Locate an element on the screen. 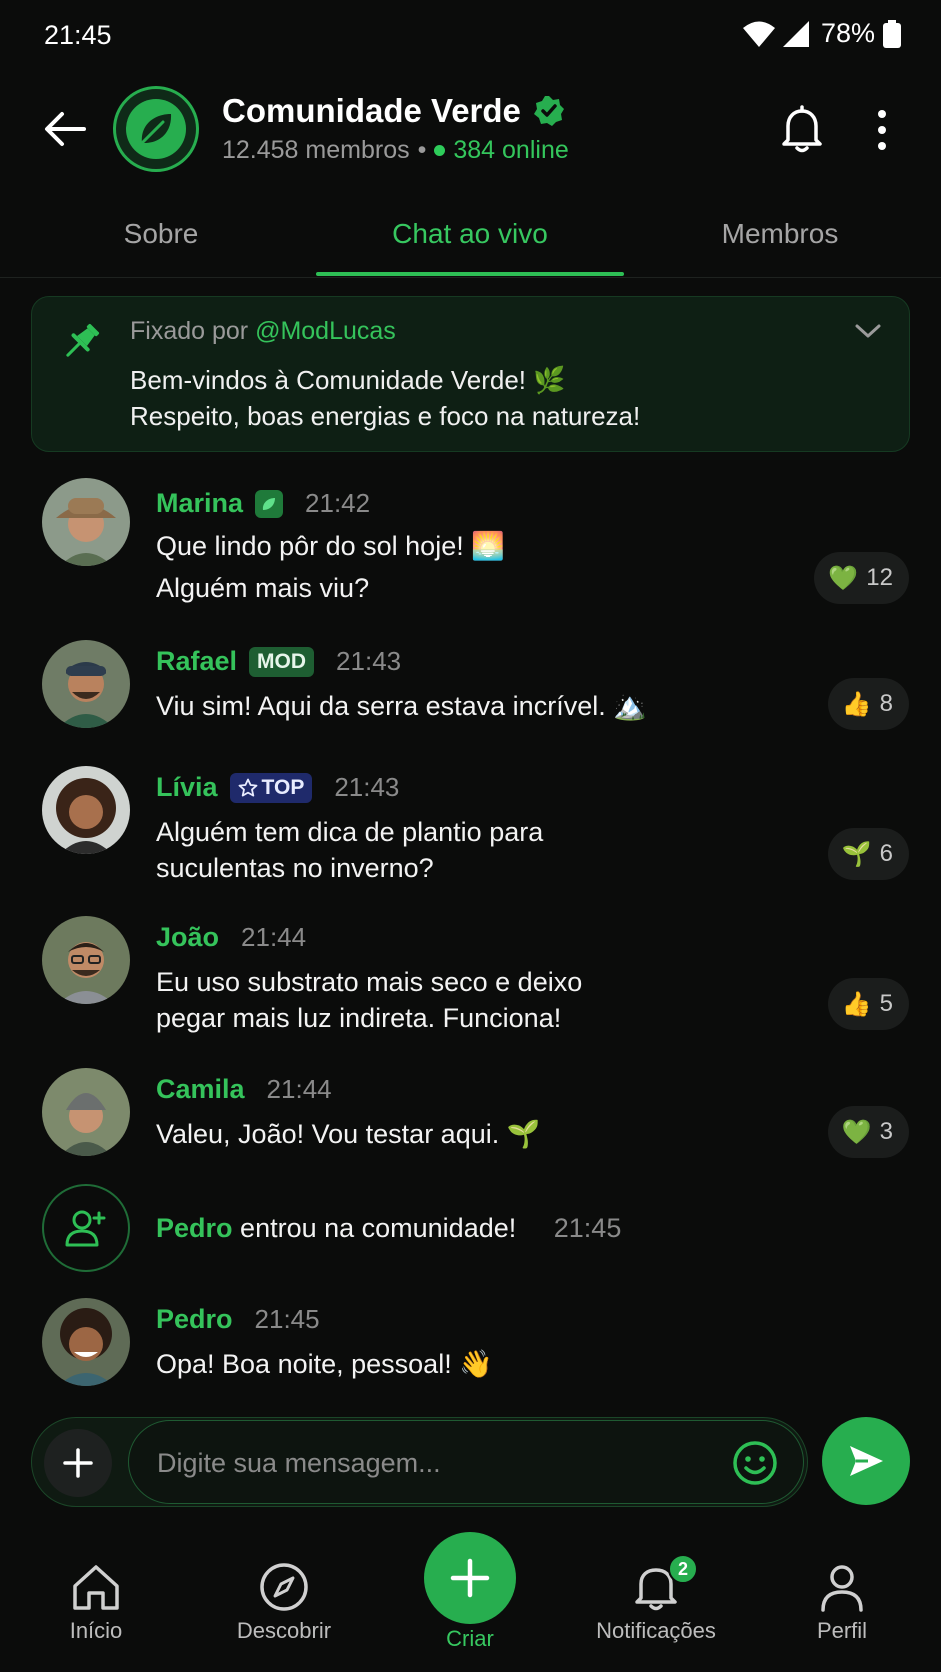 This screenshot has height=1672, width=941. message-author: Marina 21:42 is located at coordinates (263, 503).